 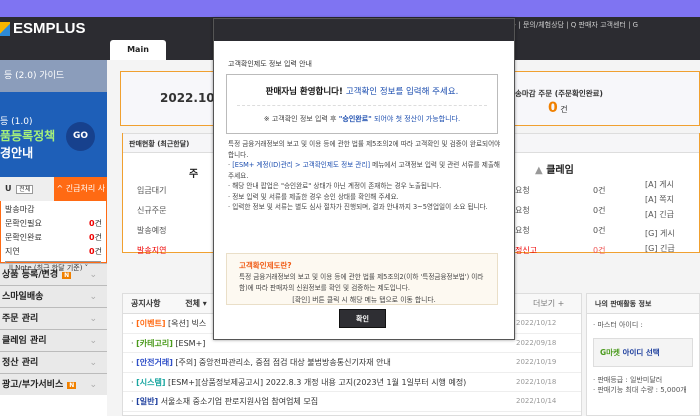 What do you see at coordinates (660, 248) in the screenshot?
I see `side-item: [G] 긴급` at bounding box center [660, 248].